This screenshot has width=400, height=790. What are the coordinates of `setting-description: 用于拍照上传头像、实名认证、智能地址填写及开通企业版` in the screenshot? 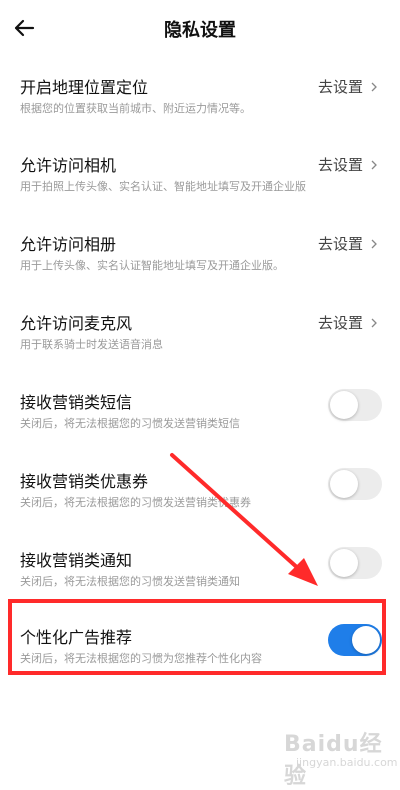 It's located at (163, 186).